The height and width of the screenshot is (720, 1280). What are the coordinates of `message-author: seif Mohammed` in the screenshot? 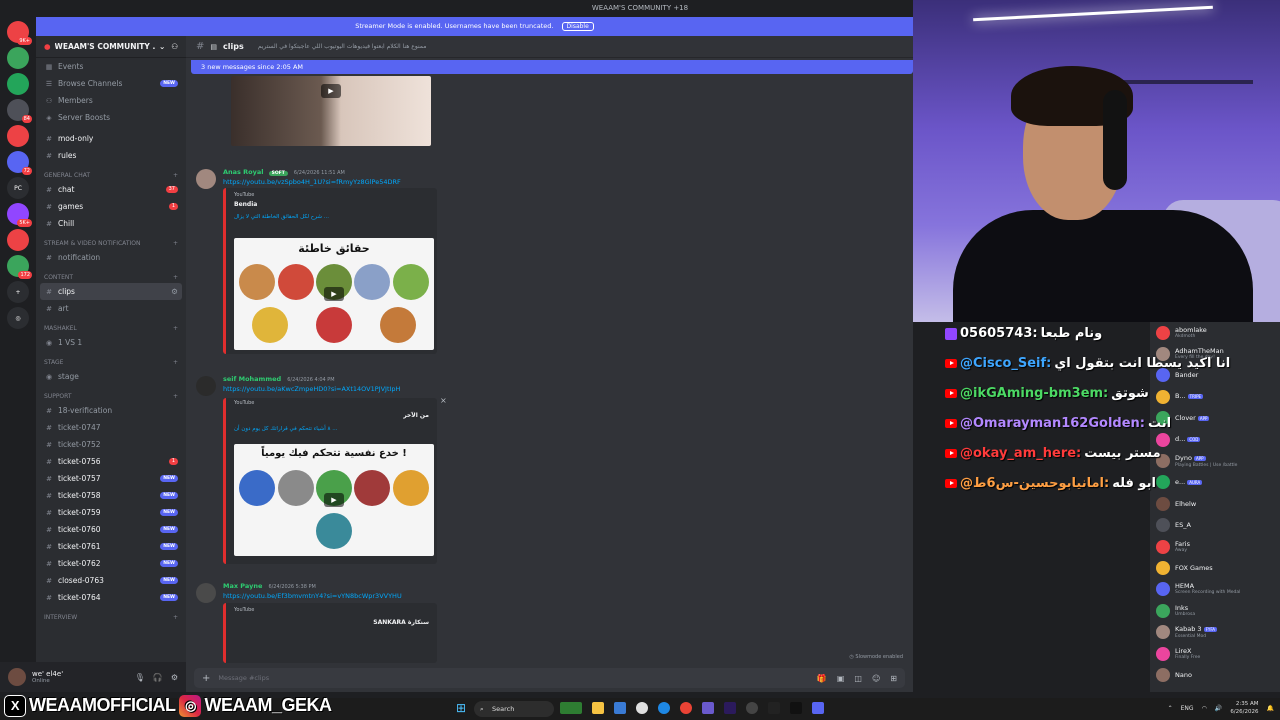 It's located at (252, 379).